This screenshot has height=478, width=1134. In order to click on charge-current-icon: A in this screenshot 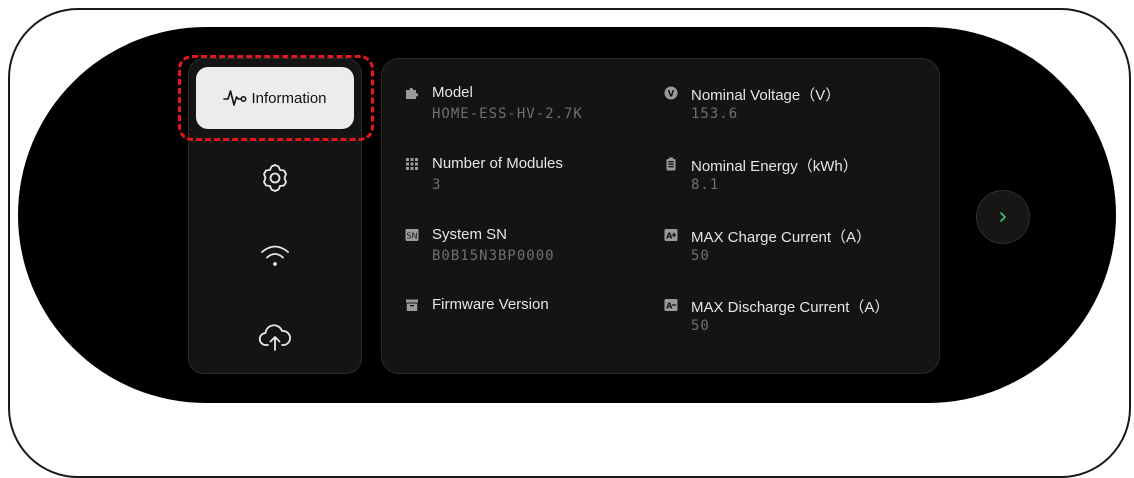, I will do `click(671, 235)`.